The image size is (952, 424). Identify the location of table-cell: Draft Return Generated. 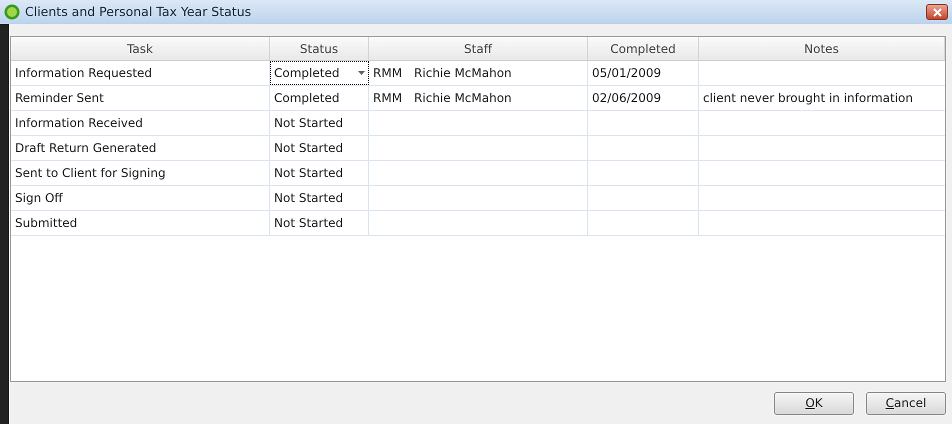
(140, 148).